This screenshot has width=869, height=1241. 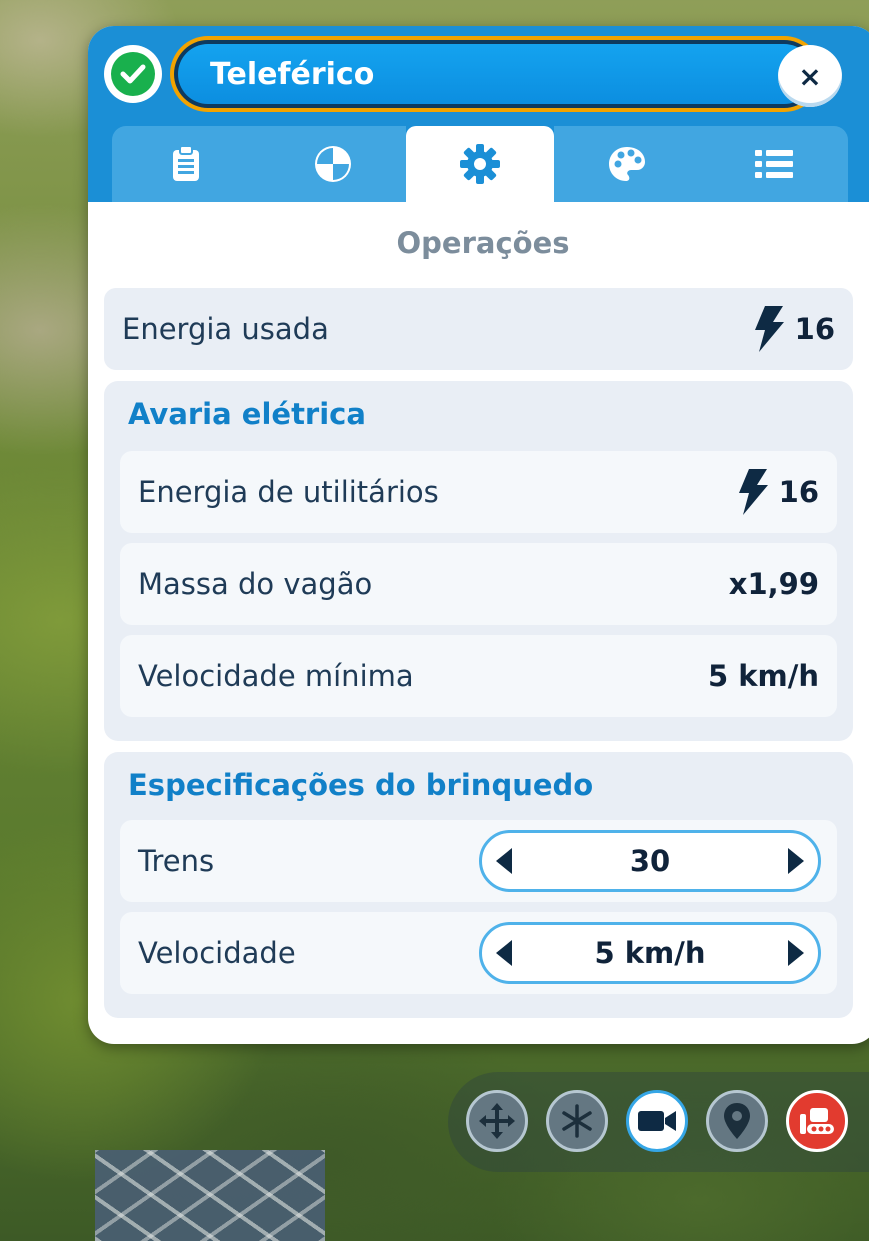 I want to click on camera-icon, so click(x=657, y=1121).